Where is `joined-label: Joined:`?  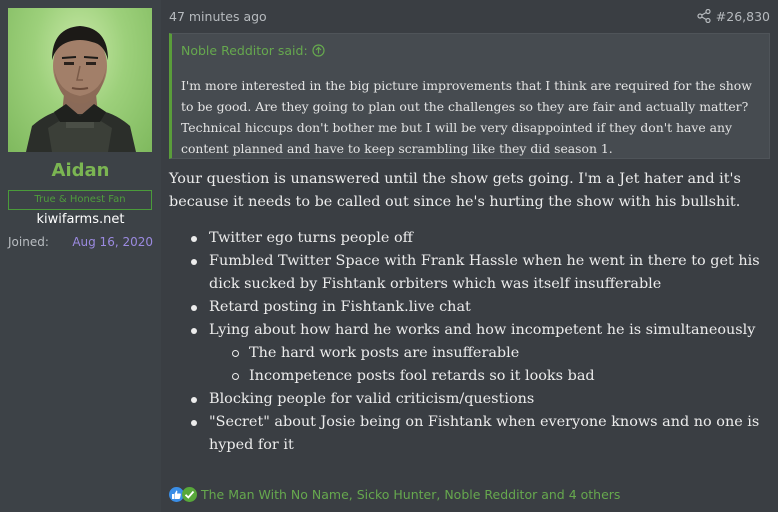 joined-label: Joined: is located at coordinates (28, 242).